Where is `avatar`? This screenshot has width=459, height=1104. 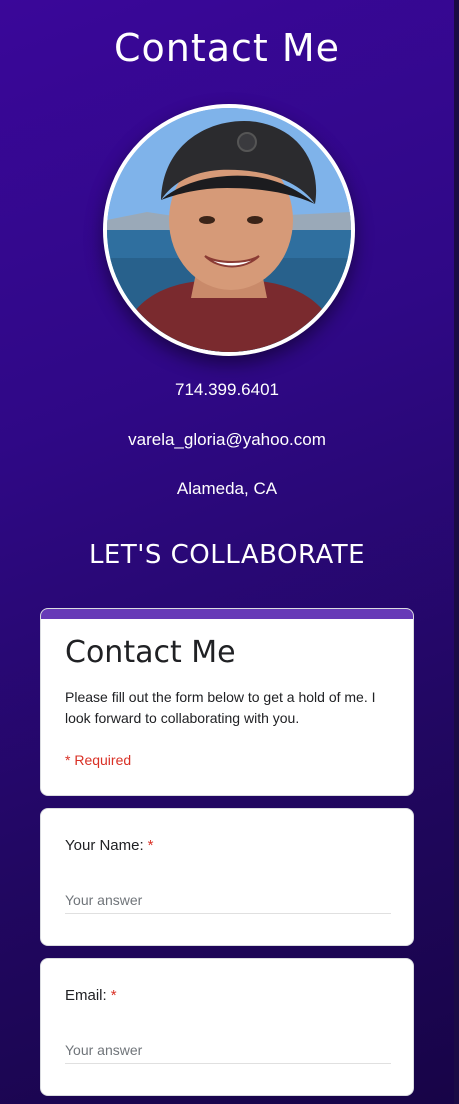 avatar is located at coordinates (229, 230).